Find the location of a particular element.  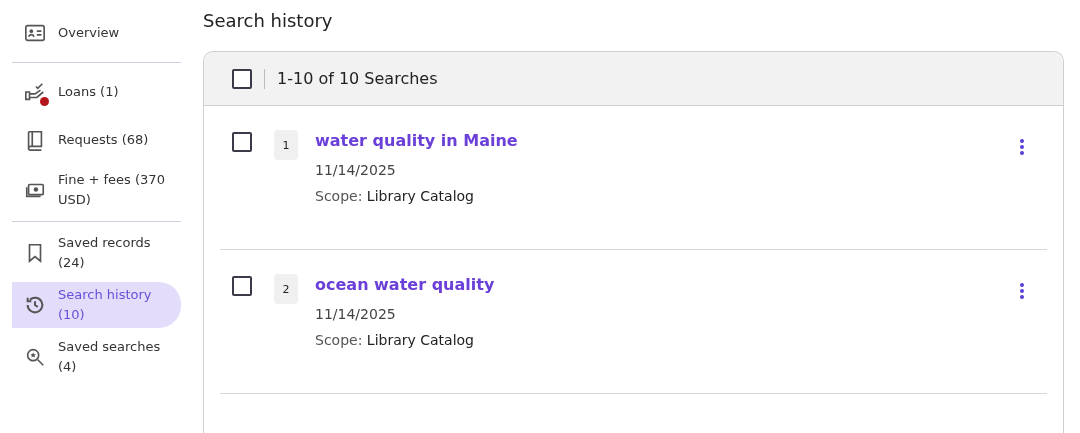

sidebar-item: Loans (1) is located at coordinates (96, 92).